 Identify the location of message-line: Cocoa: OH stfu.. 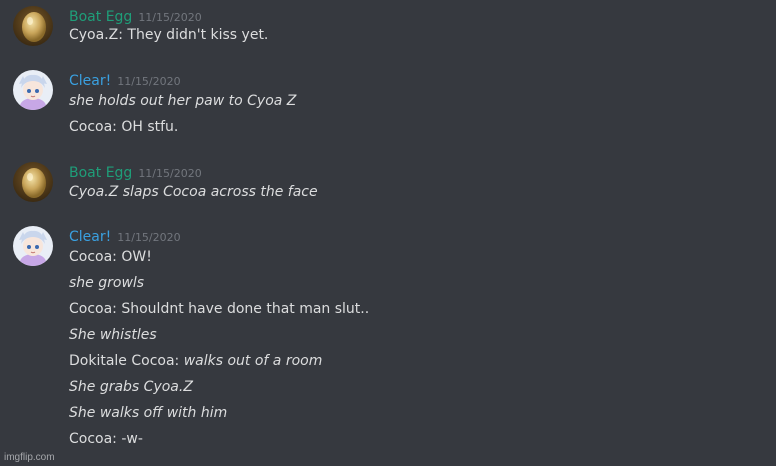
(124, 127).